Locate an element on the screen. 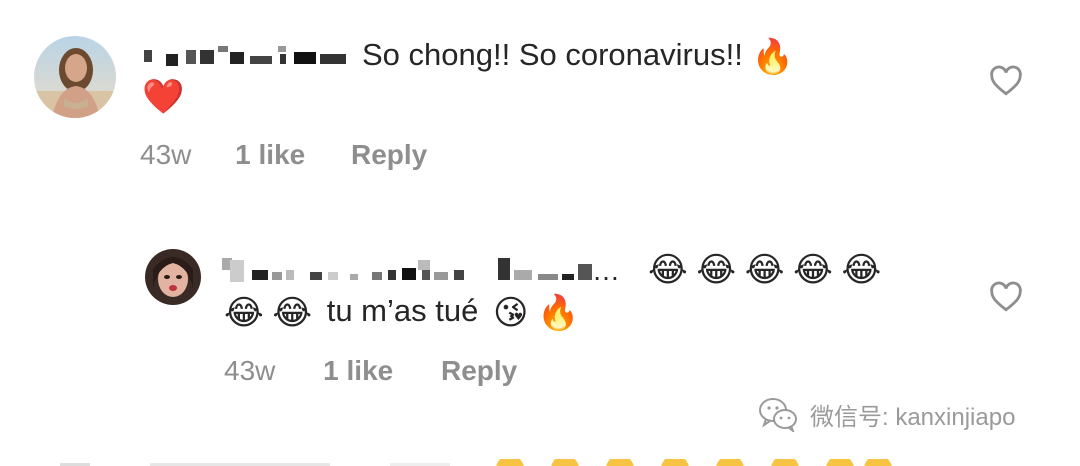  watermark-text: 微信号: kanxinjiapo is located at coordinates (913, 417).